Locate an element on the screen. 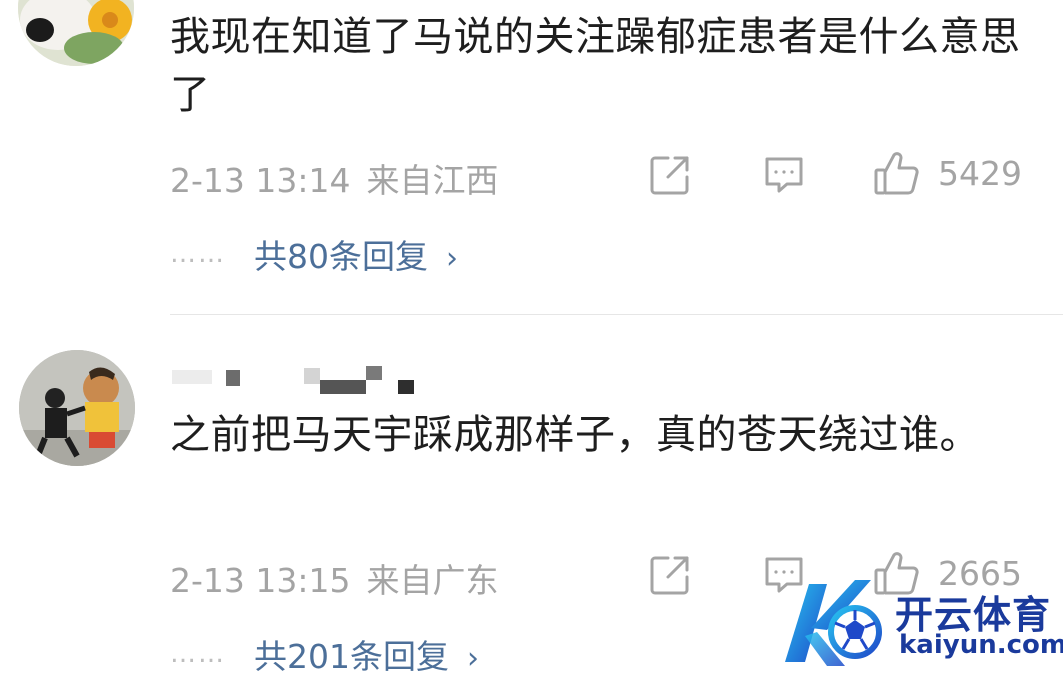 The width and height of the screenshot is (1063, 679). comment-meta: 2-13 13:14 来自江西 is located at coordinates (334, 178).